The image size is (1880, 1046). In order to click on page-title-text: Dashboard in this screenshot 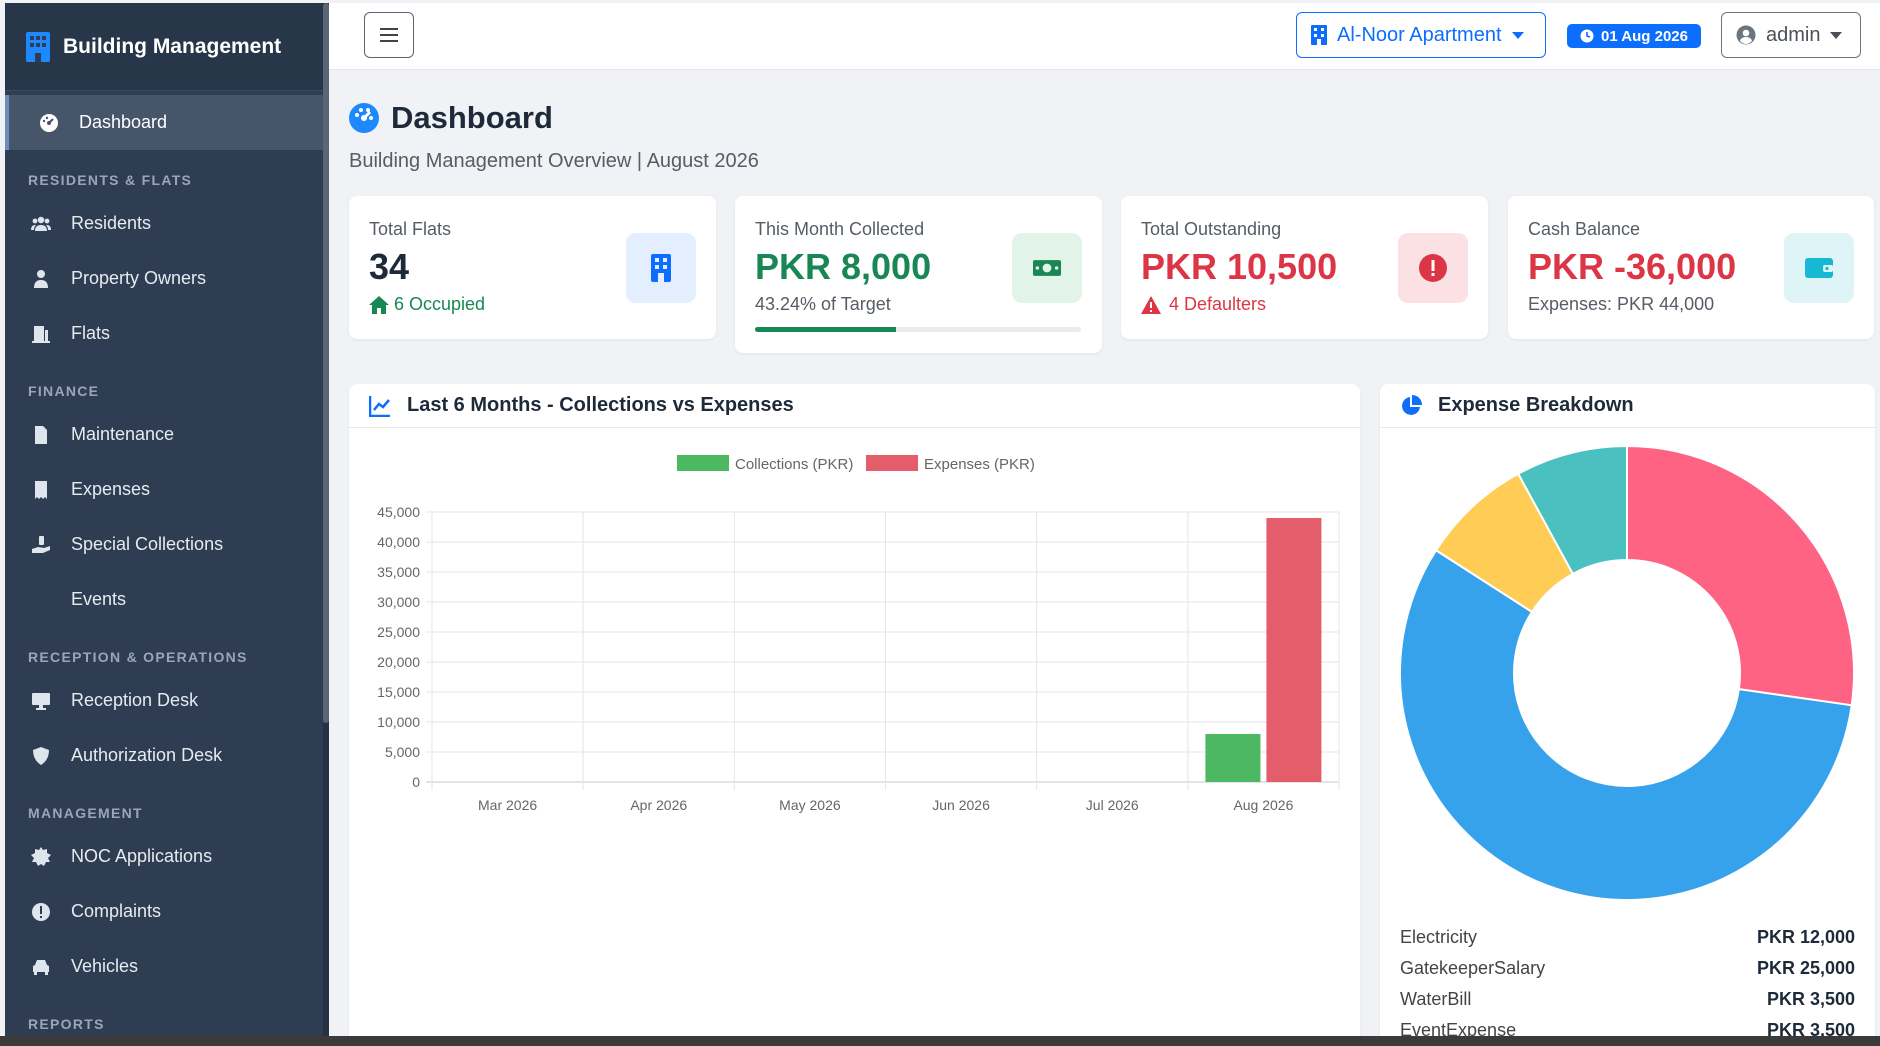, I will do `click(472, 117)`.